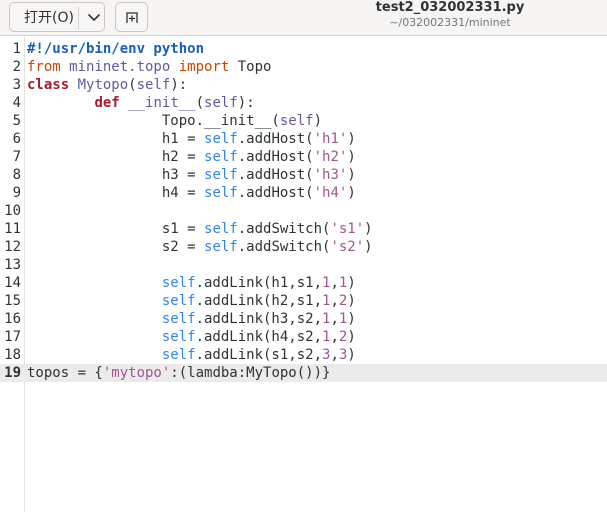 The height and width of the screenshot is (512, 607). I want to click on code-token: #!/usr/bin/env python, so click(116, 49).